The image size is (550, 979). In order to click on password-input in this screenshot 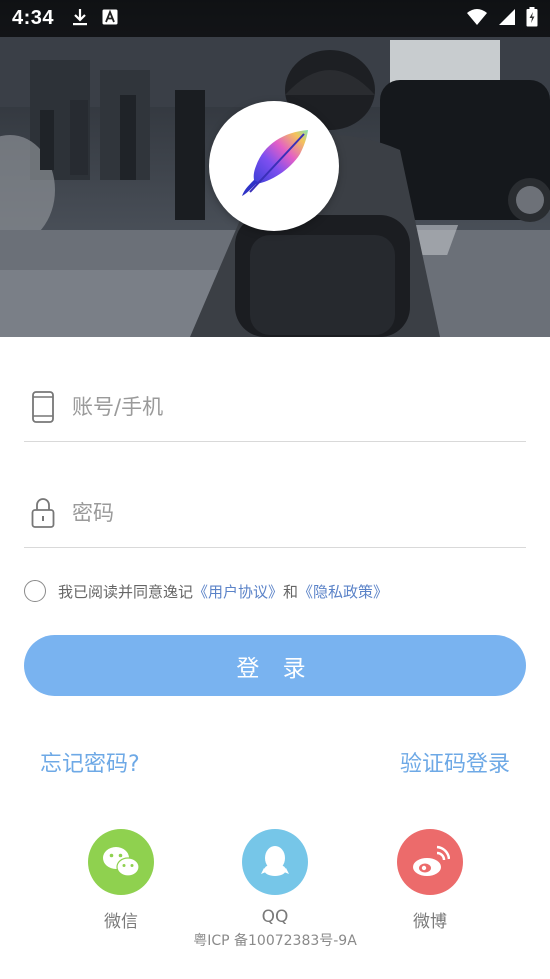, I will do `click(282, 512)`.